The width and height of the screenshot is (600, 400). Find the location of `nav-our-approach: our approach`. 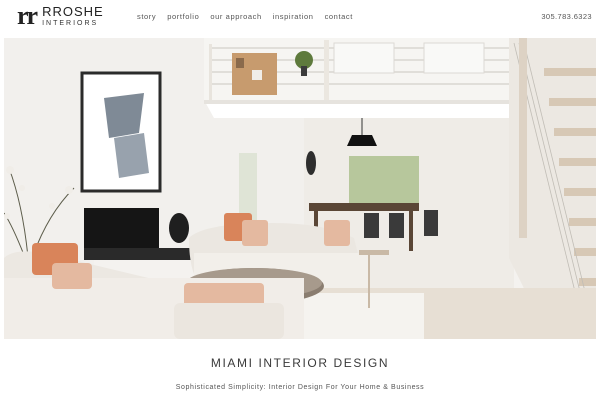

nav-our-approach: our approach is located at coordinates (235, 16).